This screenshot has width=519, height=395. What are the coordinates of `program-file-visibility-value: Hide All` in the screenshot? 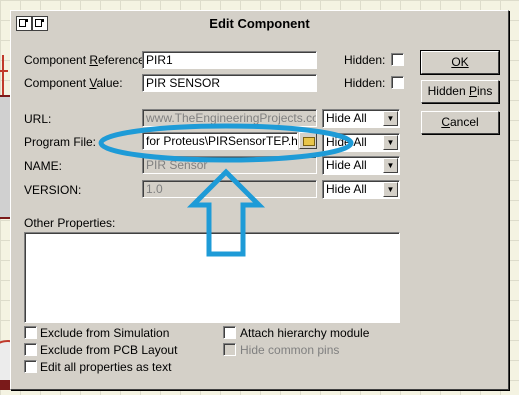 It's located at (346, 142).